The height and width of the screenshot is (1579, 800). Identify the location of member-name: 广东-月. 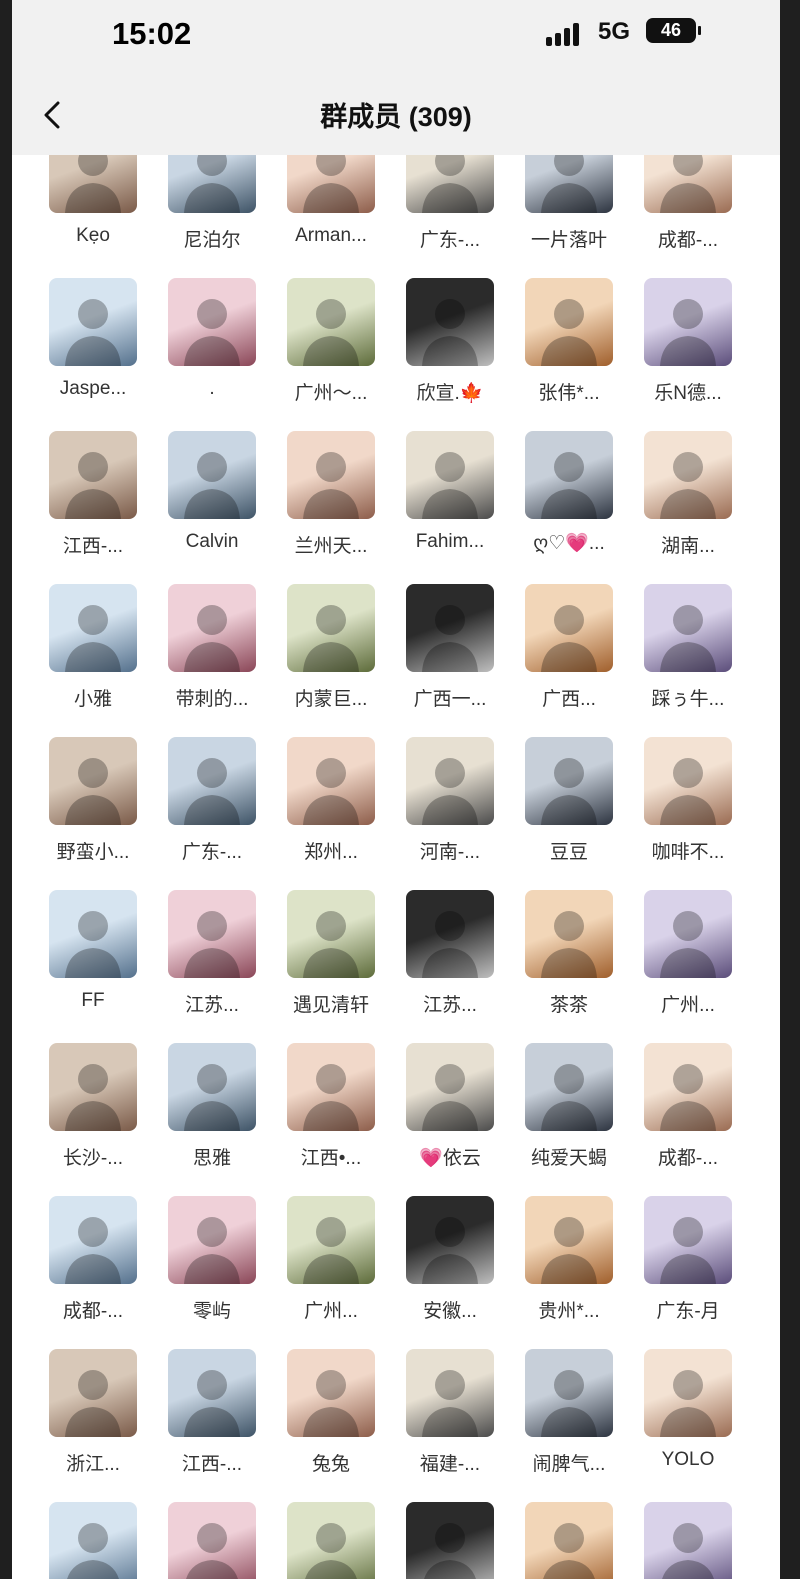
(688, 1311).